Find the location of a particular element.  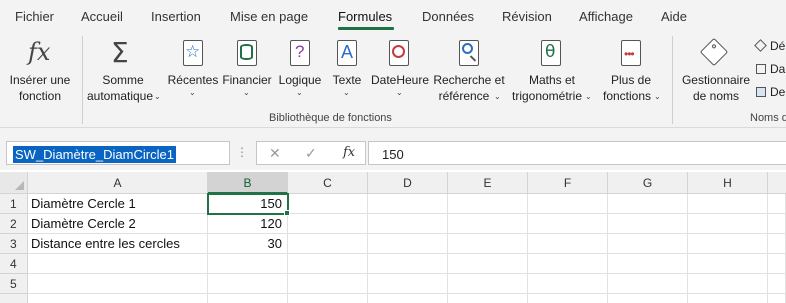

fill-handle is located at coordinates (287, 213).